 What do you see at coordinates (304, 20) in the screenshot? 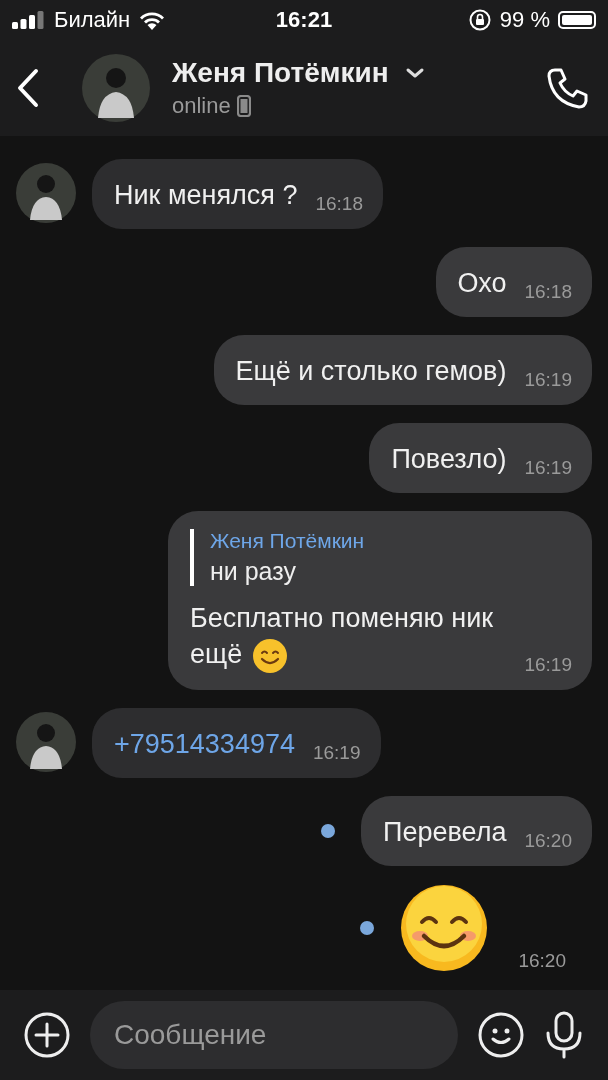
I see `clock: 16:21` at bounding box center [304, 20].